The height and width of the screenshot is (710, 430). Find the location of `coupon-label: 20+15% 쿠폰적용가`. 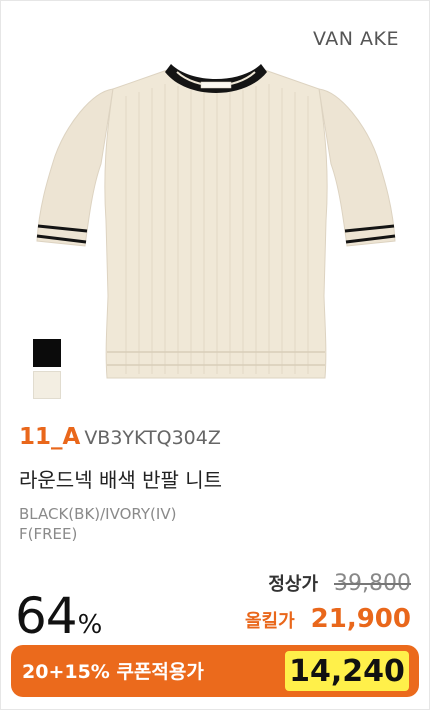

coupon-label: 20+15% 쿠폰적용가 is located at coordinates (113, 672).